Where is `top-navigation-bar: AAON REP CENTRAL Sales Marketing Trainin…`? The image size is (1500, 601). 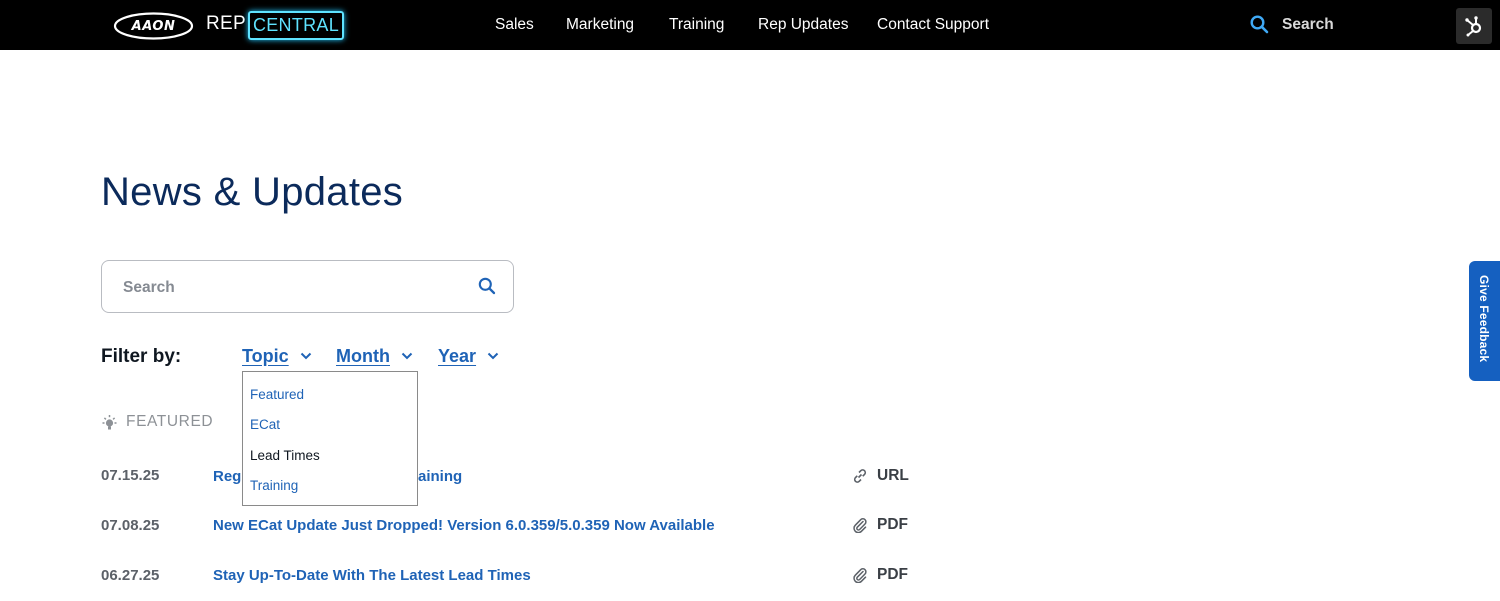 top-navigation-bar: AAON REP CENTRAL Sales Marketing Trainin… is located at coordinates (750, 25).